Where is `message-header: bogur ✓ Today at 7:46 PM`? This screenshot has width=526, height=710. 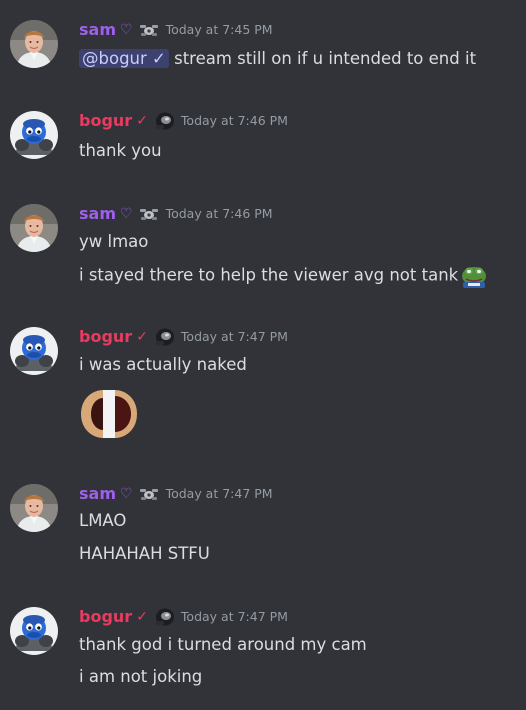 message-header: bogur ✓ Today at 7:46 PM is located at coordinates (183, 121).